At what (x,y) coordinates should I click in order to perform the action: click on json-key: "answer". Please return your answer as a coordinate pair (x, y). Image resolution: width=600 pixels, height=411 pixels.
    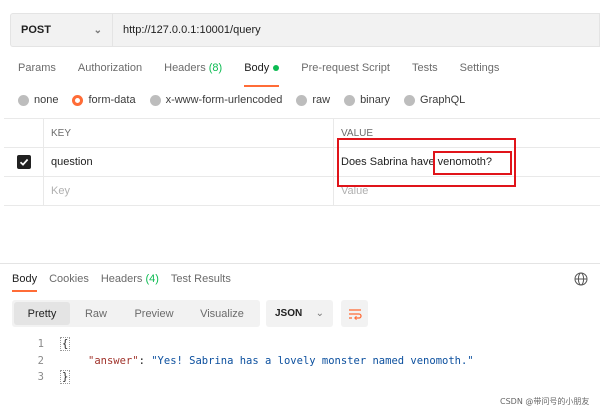
    Looking at the image, I should click on (113, 360).